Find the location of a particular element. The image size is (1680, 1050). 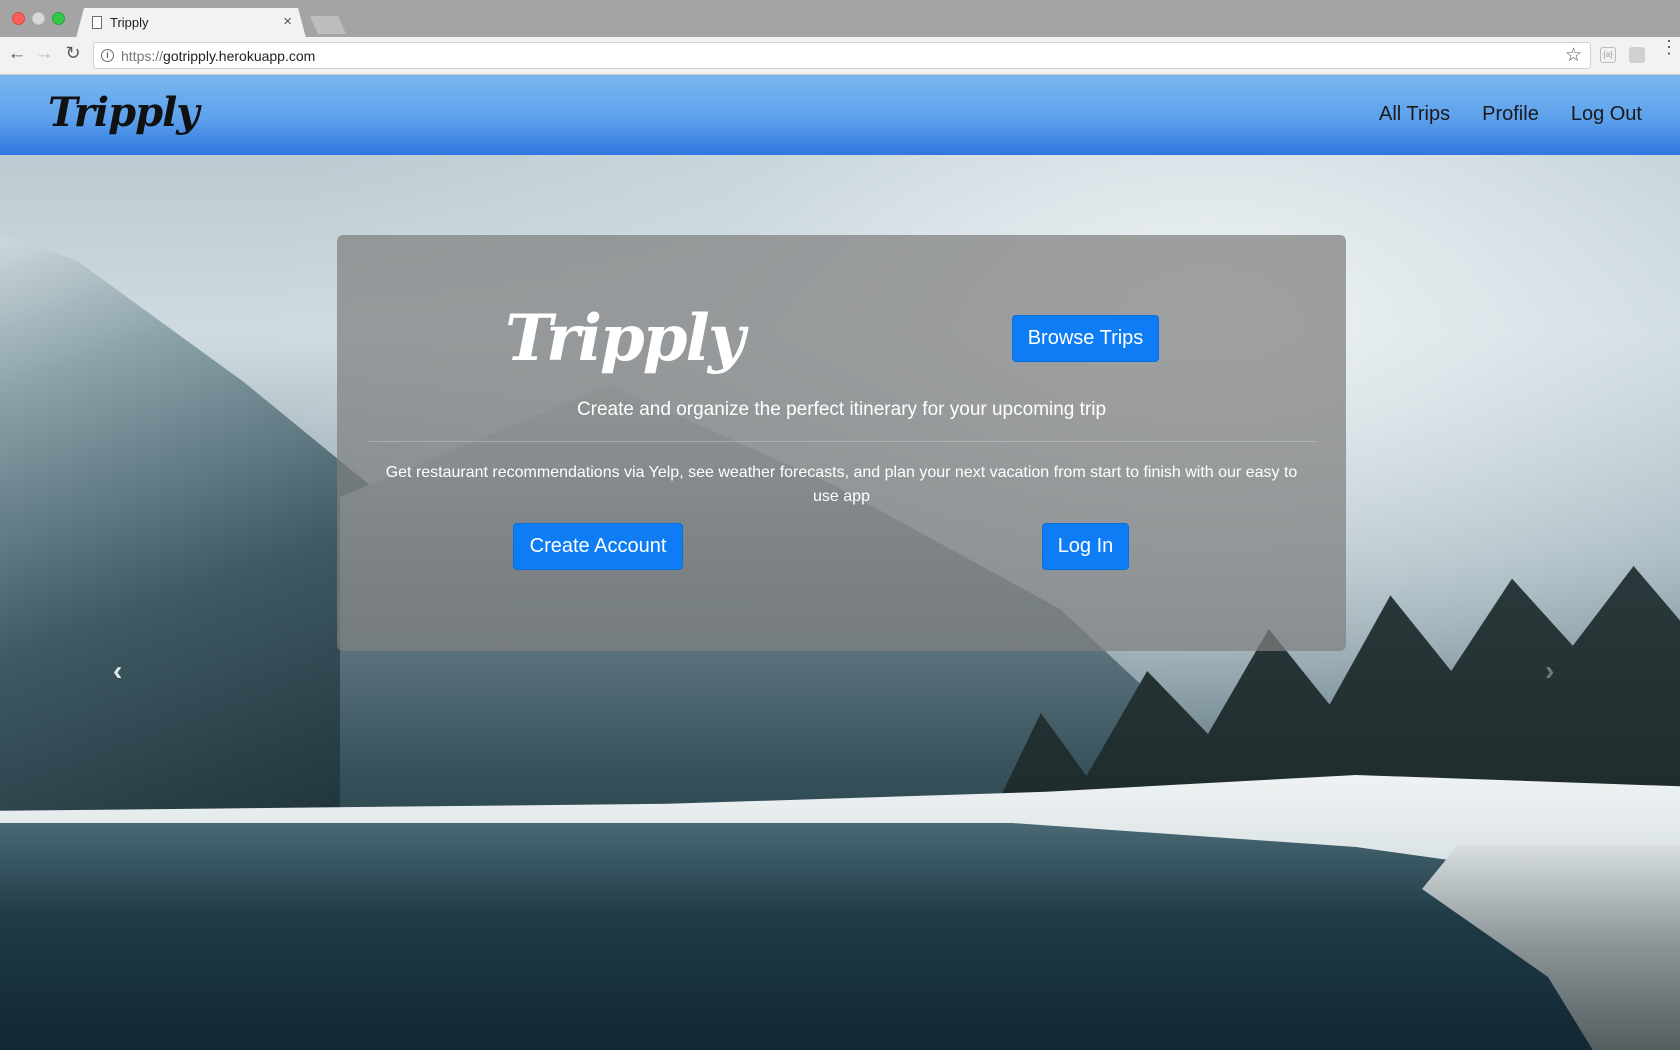

close-window-button is located at coordinates (18, 18).